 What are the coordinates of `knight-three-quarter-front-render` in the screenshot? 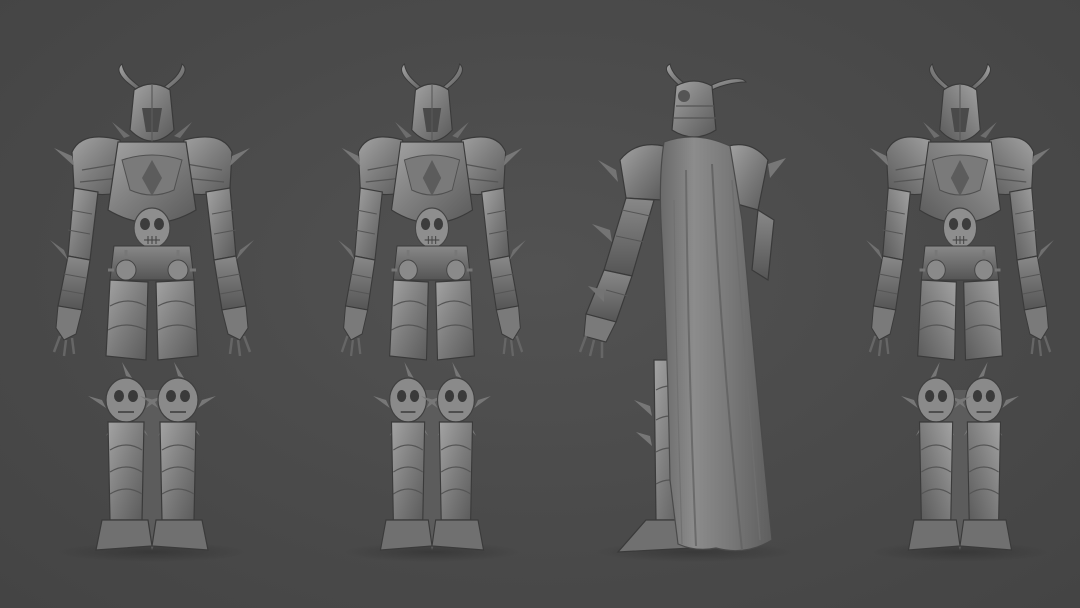 It's located at (432, 313).